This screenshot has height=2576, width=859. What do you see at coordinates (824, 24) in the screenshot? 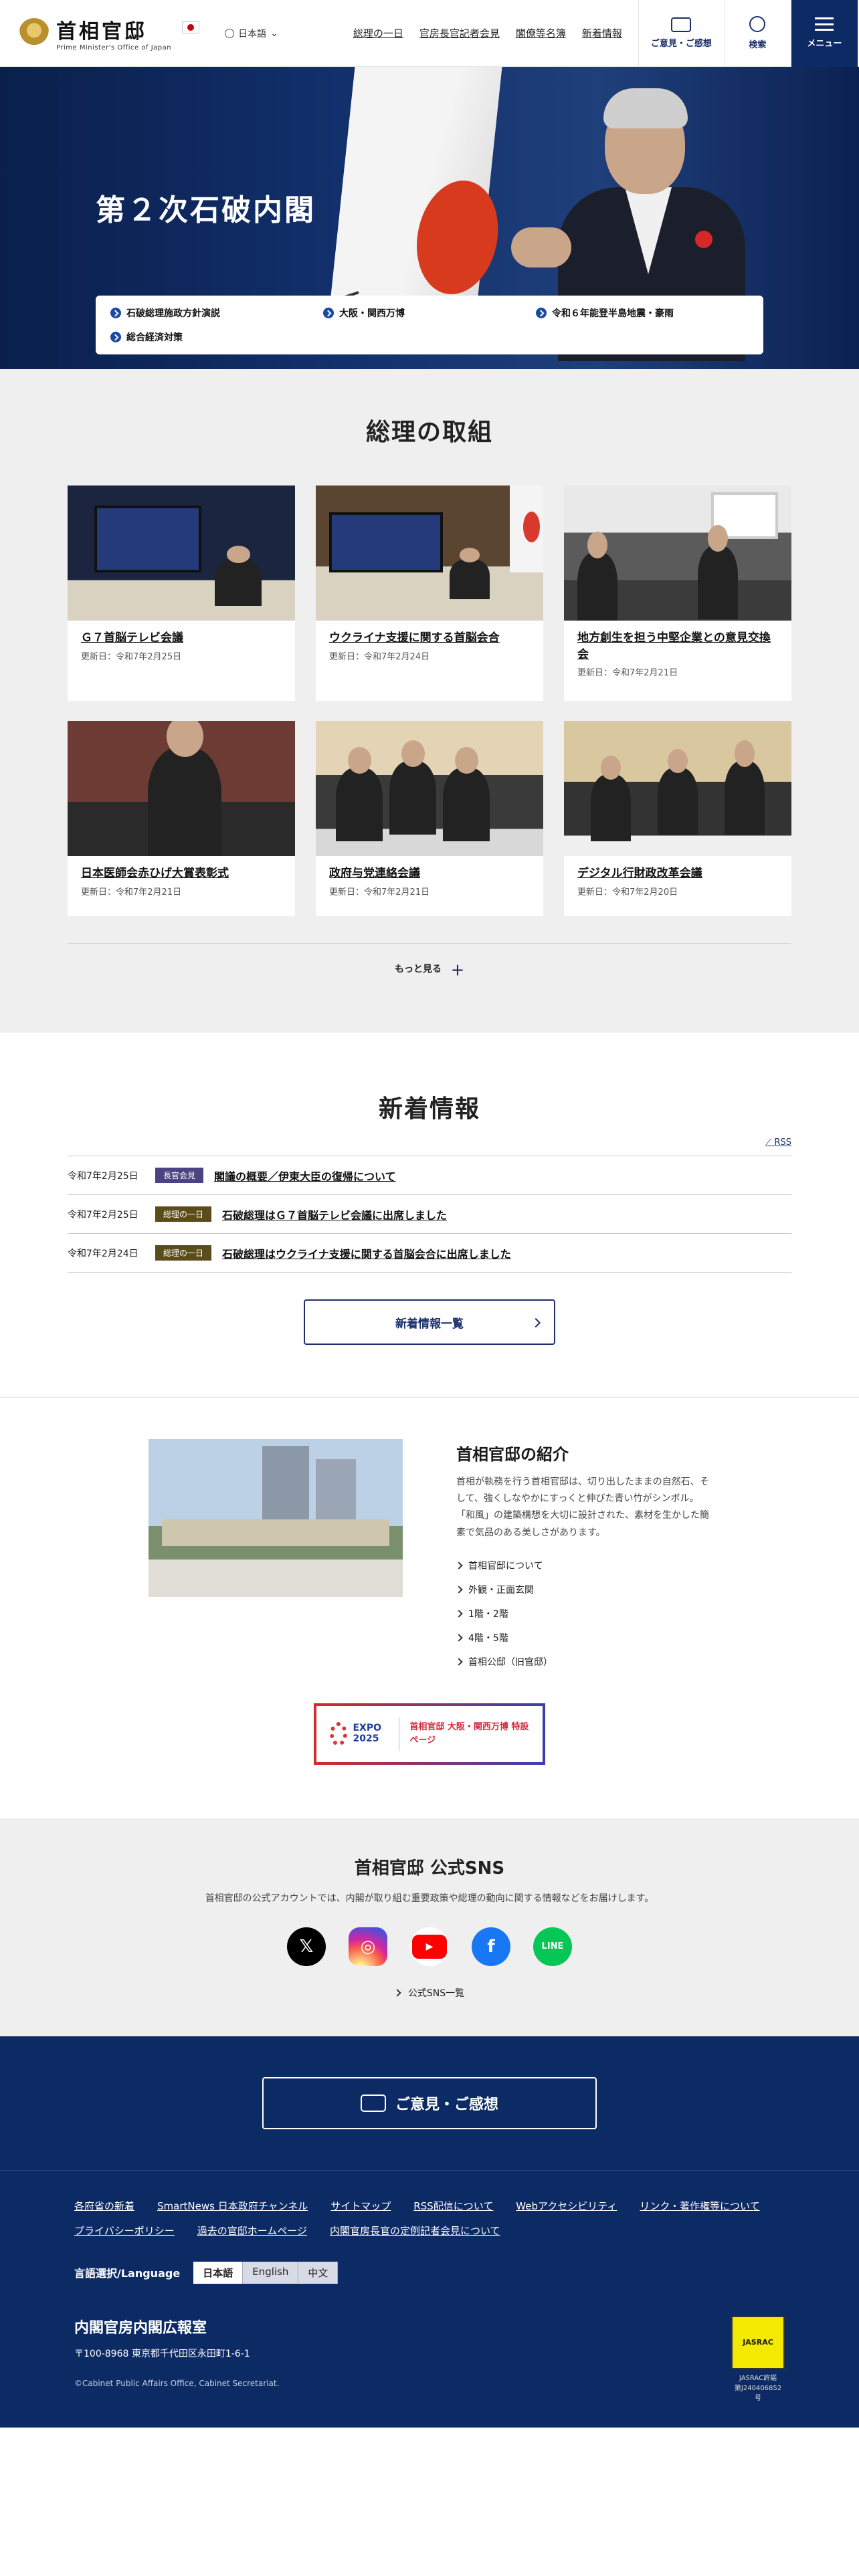
I see `hamburger-icon` at bounding box center [824, 24].